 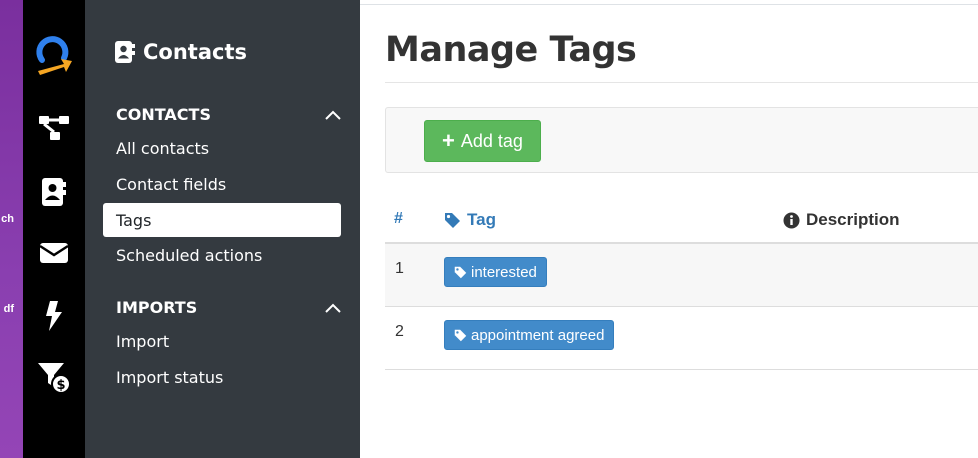 What do you see at coordinates (399, 331) in the screenshot?
I see `row-number: 2` at bounding box center [399, 331].